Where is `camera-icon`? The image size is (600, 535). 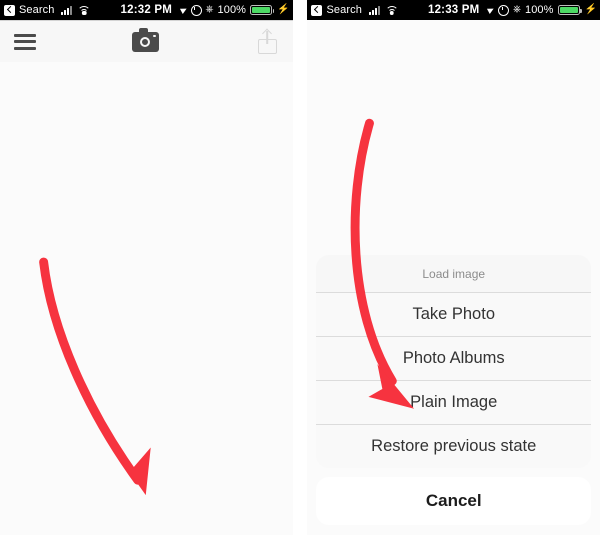 camera-icon is located at coordinates (145, 40).